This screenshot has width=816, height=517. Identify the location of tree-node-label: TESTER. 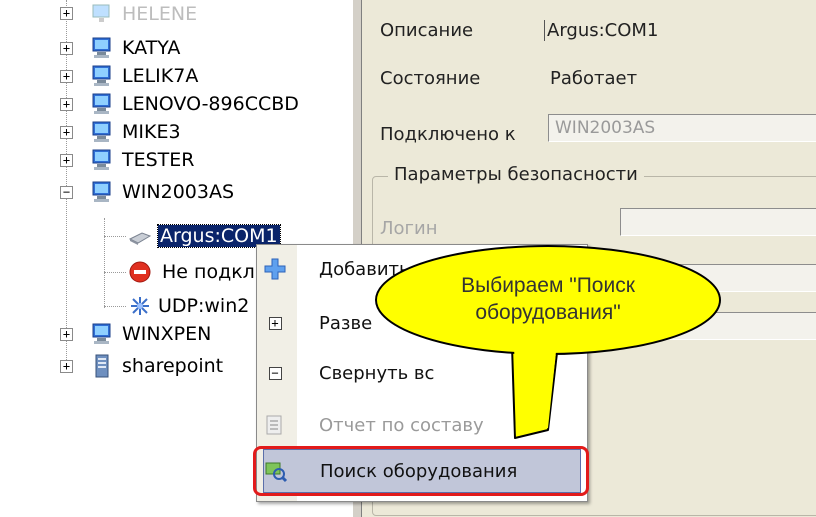
(158, 160).